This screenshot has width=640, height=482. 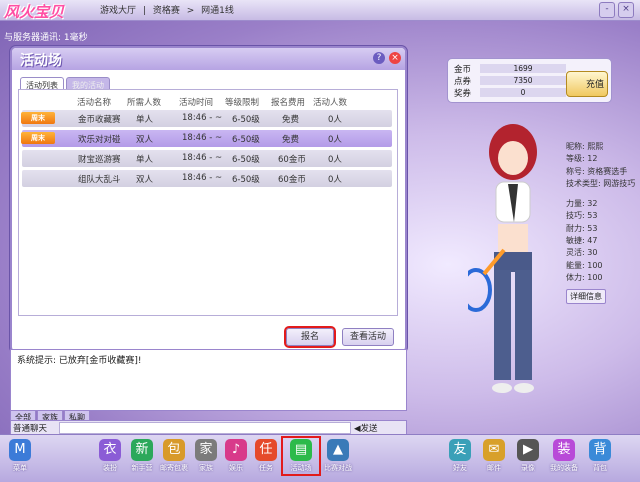 I want to click on bag-icon: 背, so click(x=600, y=450).